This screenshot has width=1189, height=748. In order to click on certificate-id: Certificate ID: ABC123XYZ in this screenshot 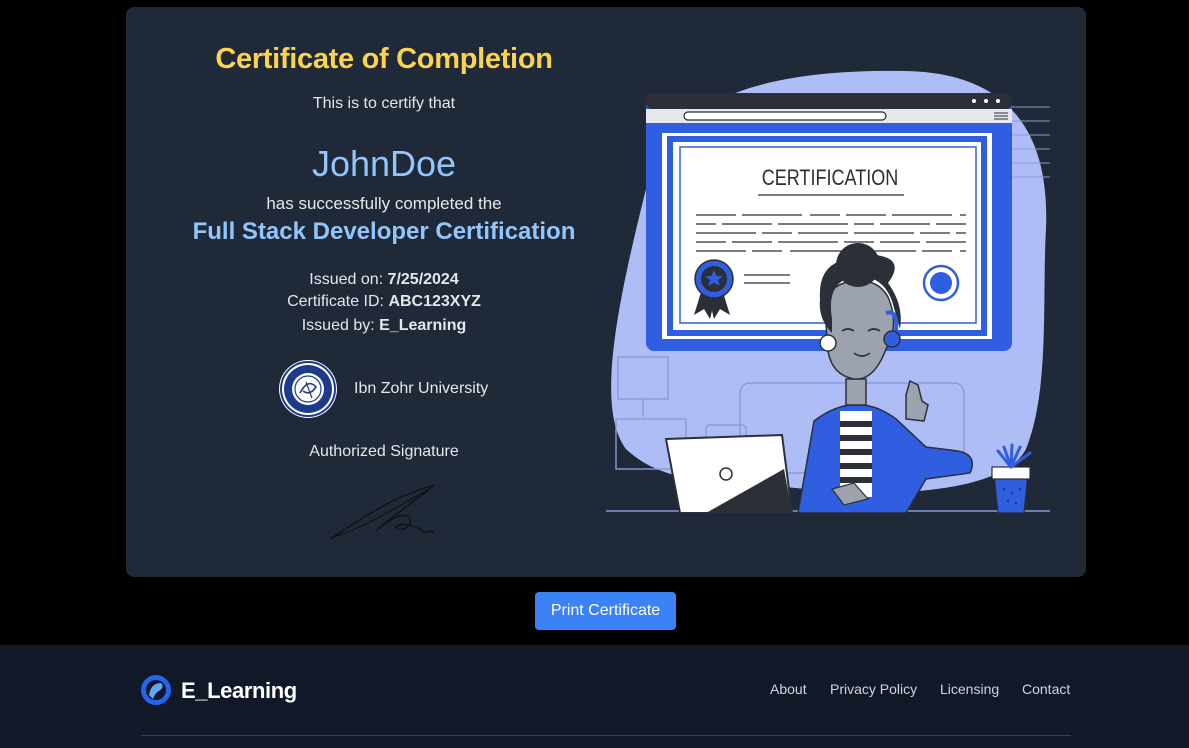, I will do `click(384, 302)`.